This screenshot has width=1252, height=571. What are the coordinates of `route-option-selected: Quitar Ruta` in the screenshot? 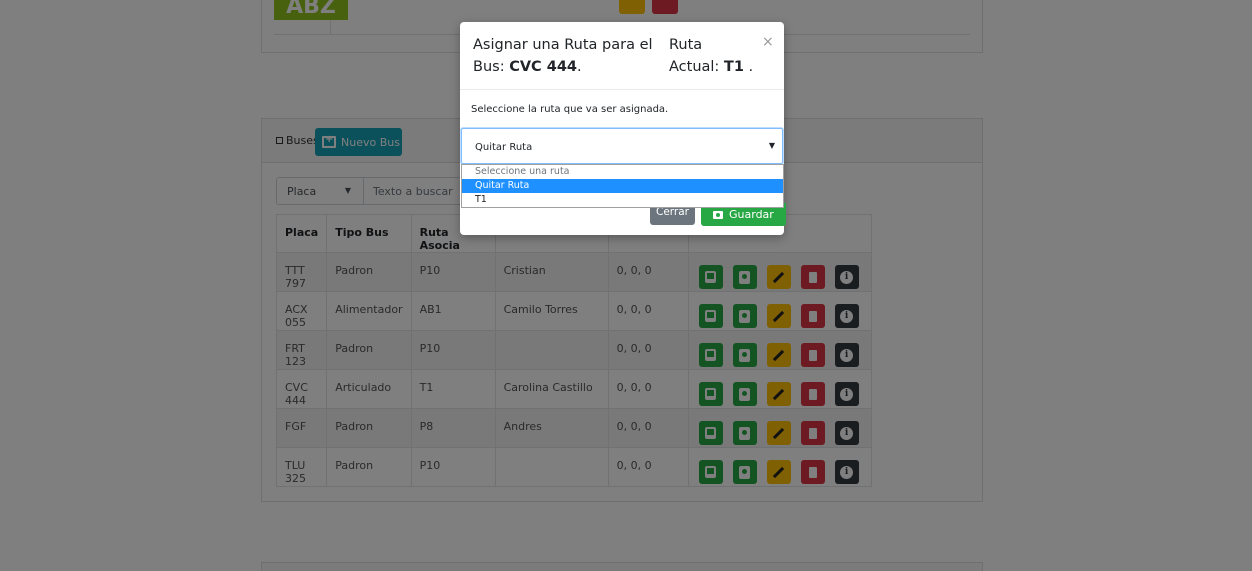 It's located at (622, 186).